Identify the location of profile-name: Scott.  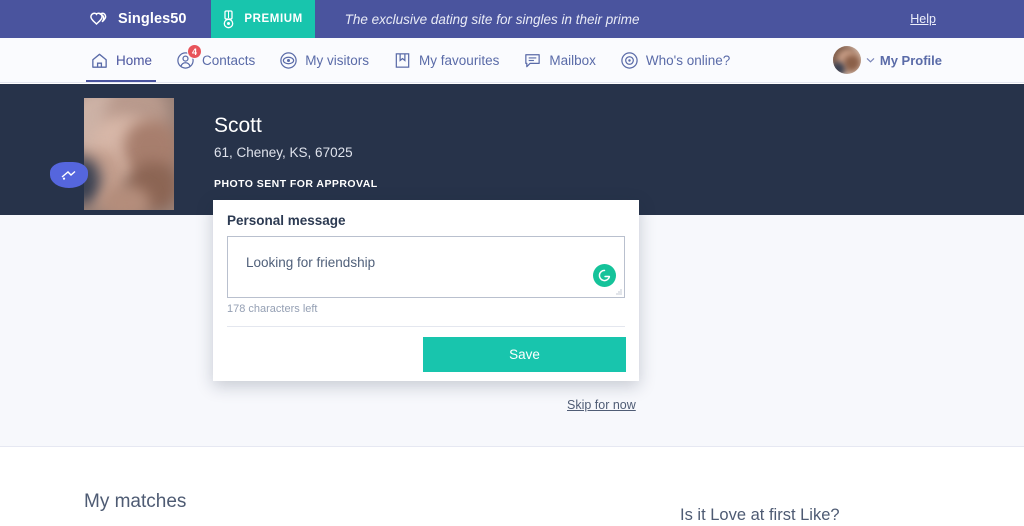
(238, 125).